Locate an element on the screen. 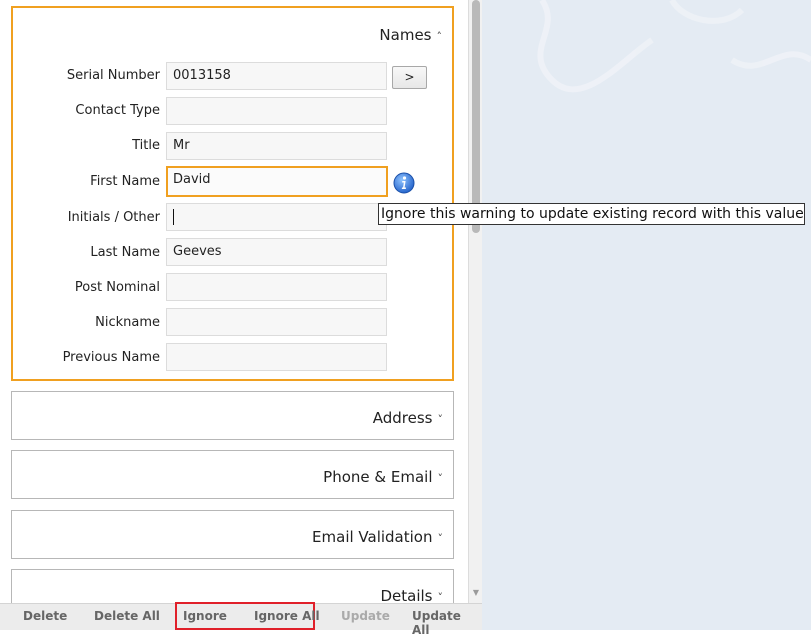 This screenshot has height=637, width=811. names-section-header: Names ˄ is located at coordinates (410, 35).